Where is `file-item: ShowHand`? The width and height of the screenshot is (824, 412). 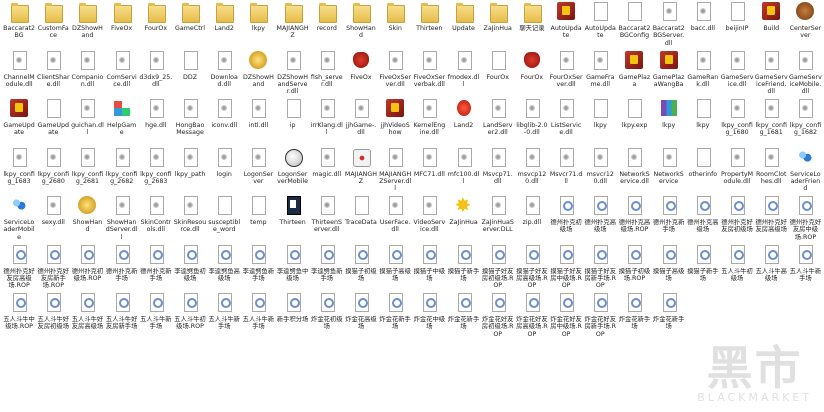 file-item: ShowHand is located at coordinates (87, 218).